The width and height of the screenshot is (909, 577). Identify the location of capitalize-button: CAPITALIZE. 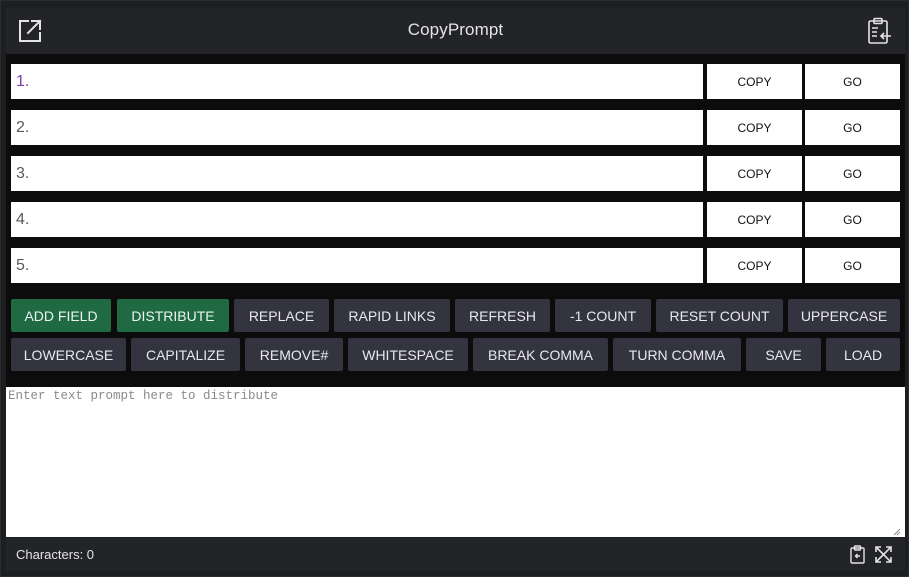
(185, 354).